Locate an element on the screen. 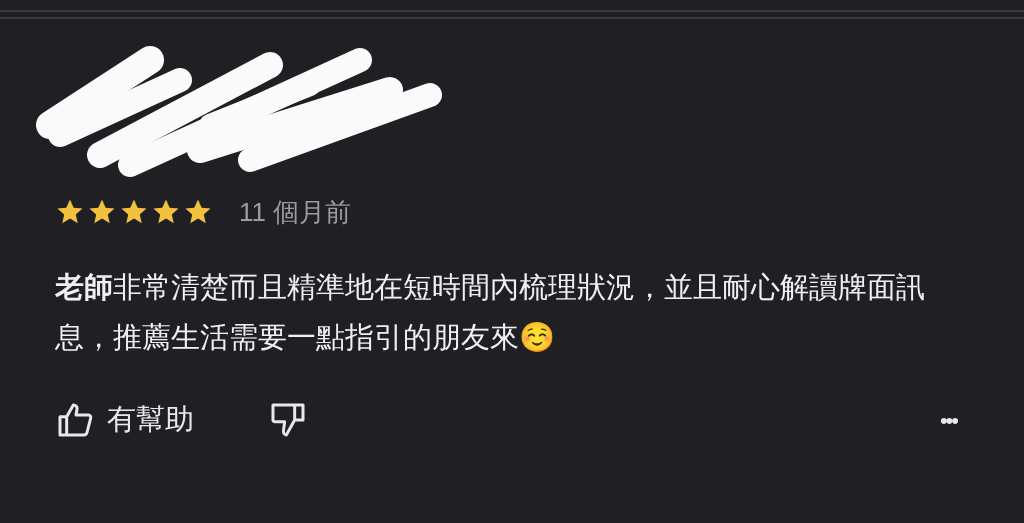 This screenshot has width=1024, height=523. helpful-button: 有幫助 is located at coordinates (124, 420).